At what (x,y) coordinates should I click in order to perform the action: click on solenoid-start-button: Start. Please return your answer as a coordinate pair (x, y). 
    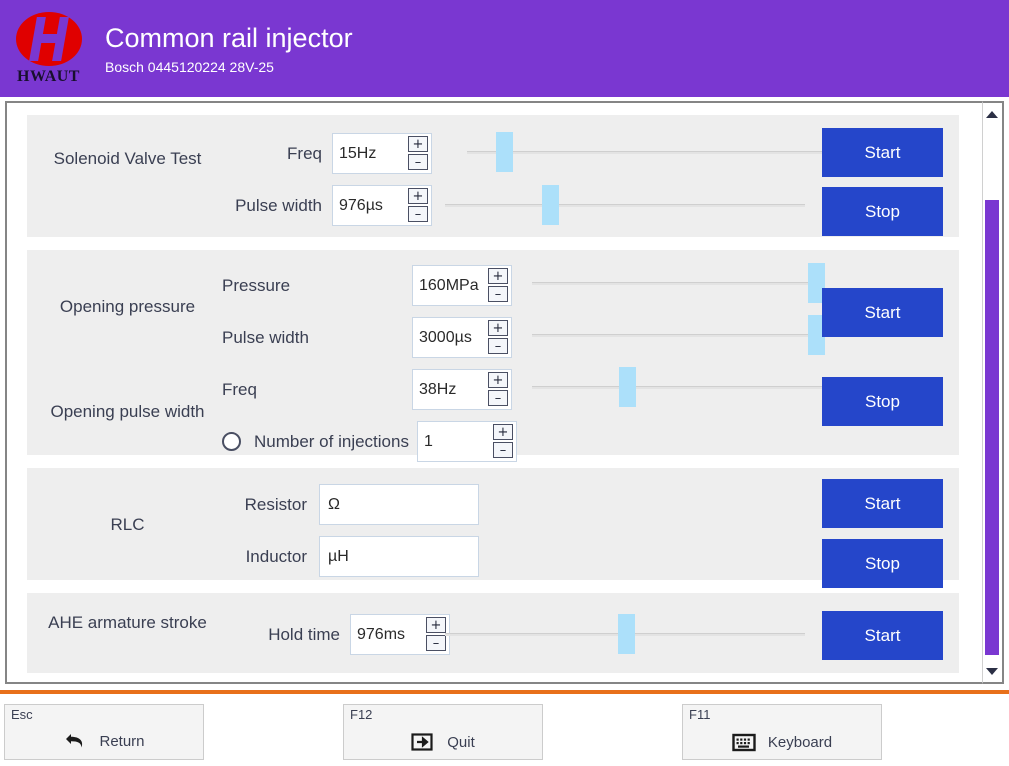
    Looking at the image, I should click on (882, 152).